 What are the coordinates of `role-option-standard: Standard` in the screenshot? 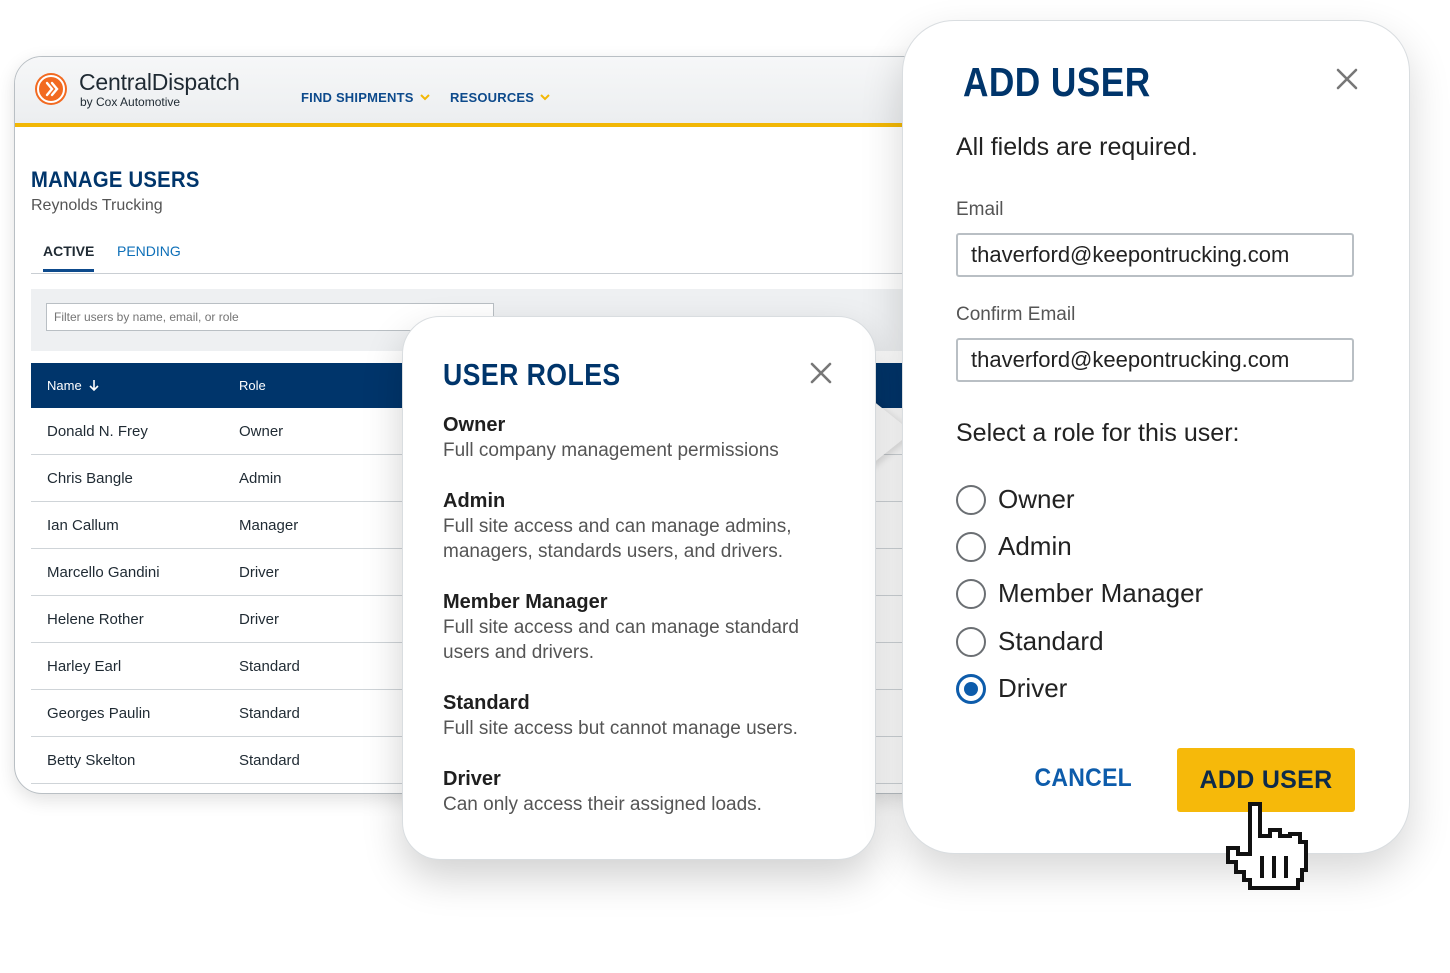 It's located at (1030, 641).